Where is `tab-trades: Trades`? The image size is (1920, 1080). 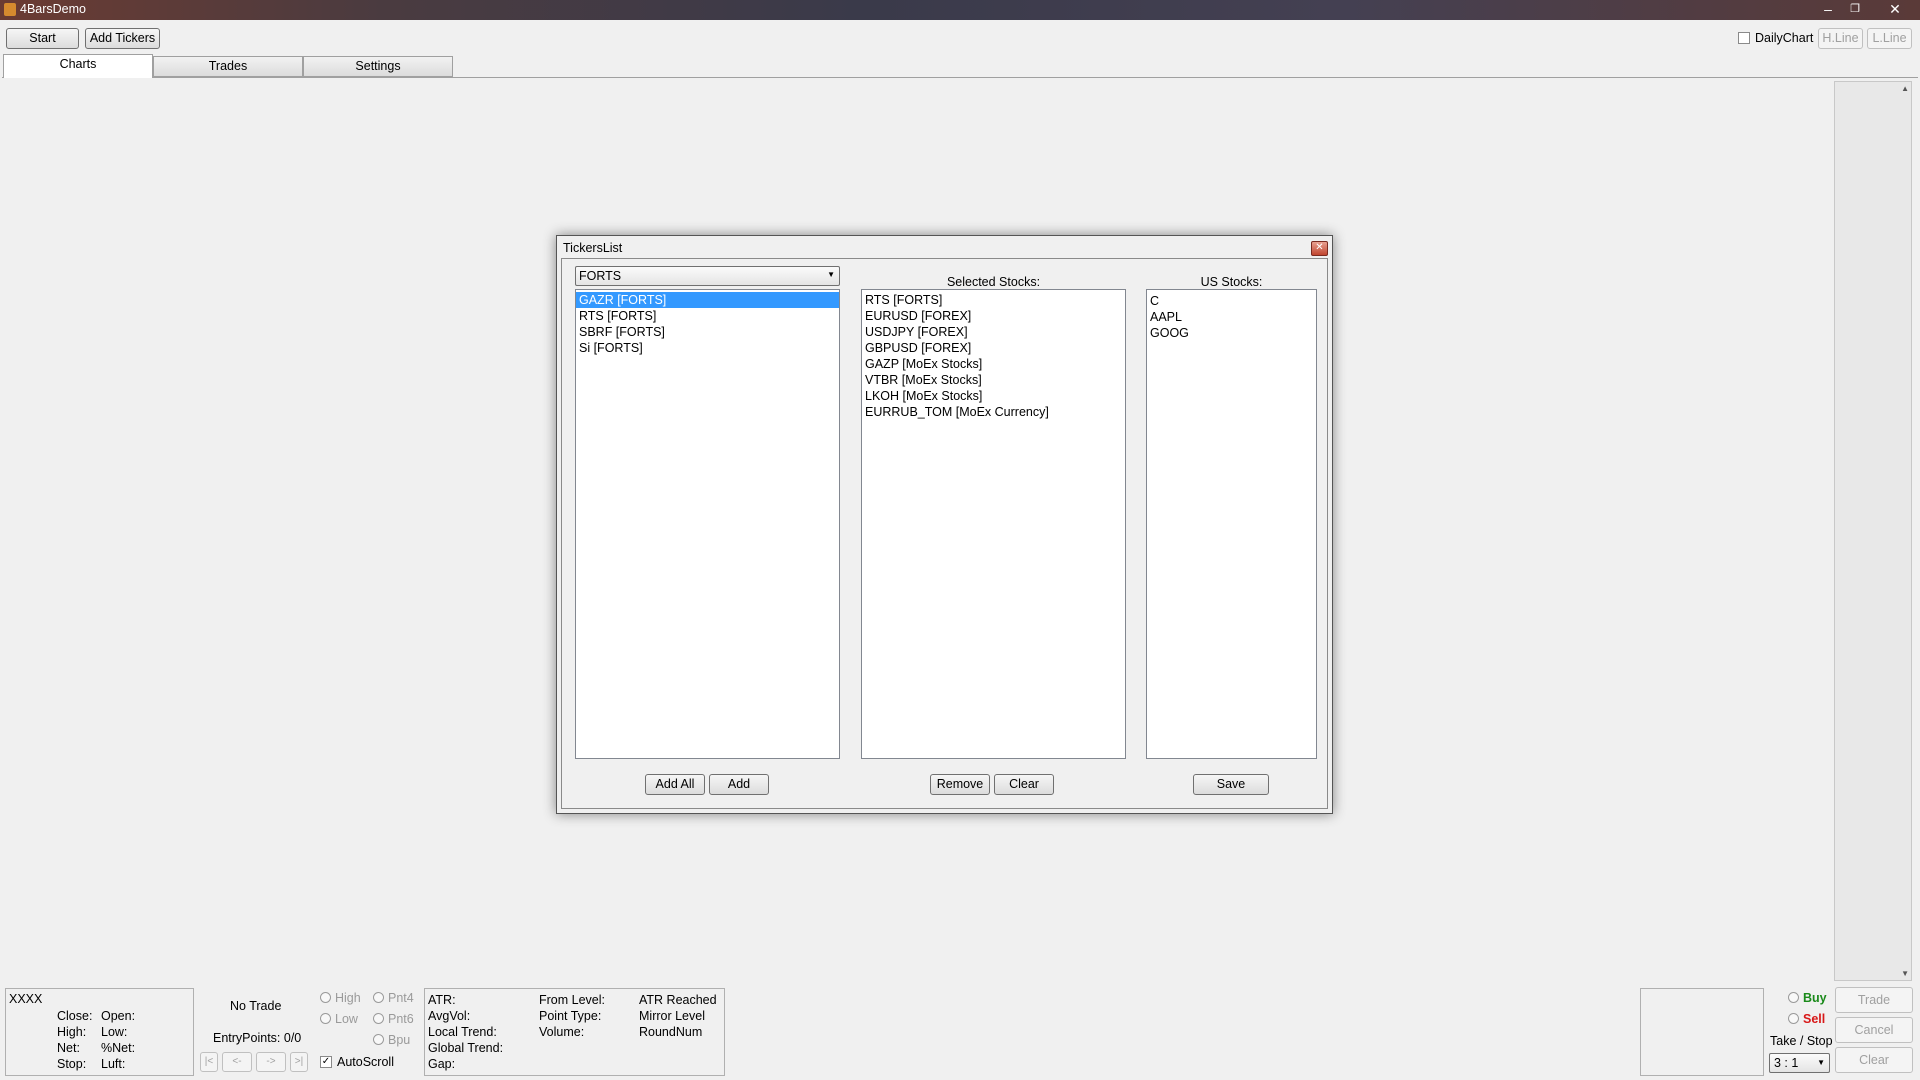 tab-trades: Trades is located at coordinates (228, 66).